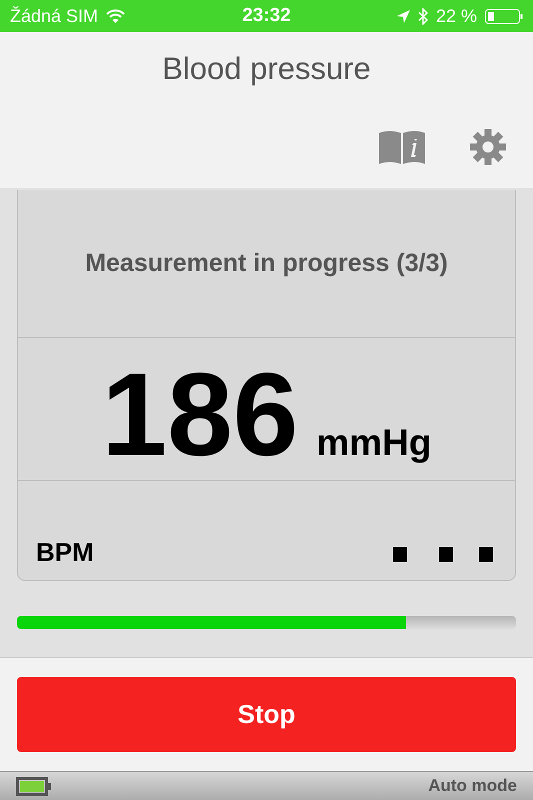  What do you see at coordinates (374, 443) in the screenshot?
I see `pressure-unit: mmHg` at bounding box center [374, 443].